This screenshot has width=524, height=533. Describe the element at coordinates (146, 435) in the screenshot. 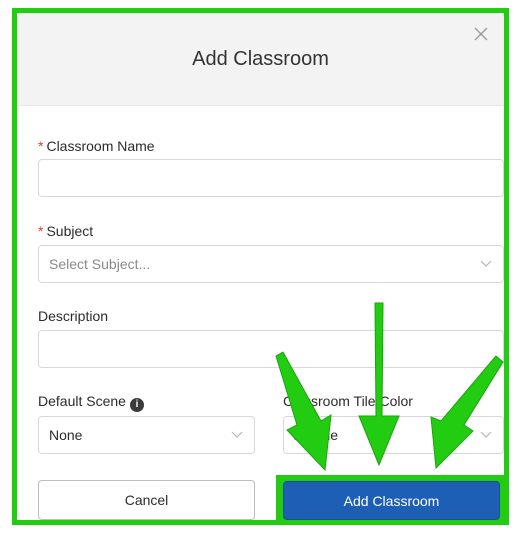

I see `default-scene-select: None` at that location.